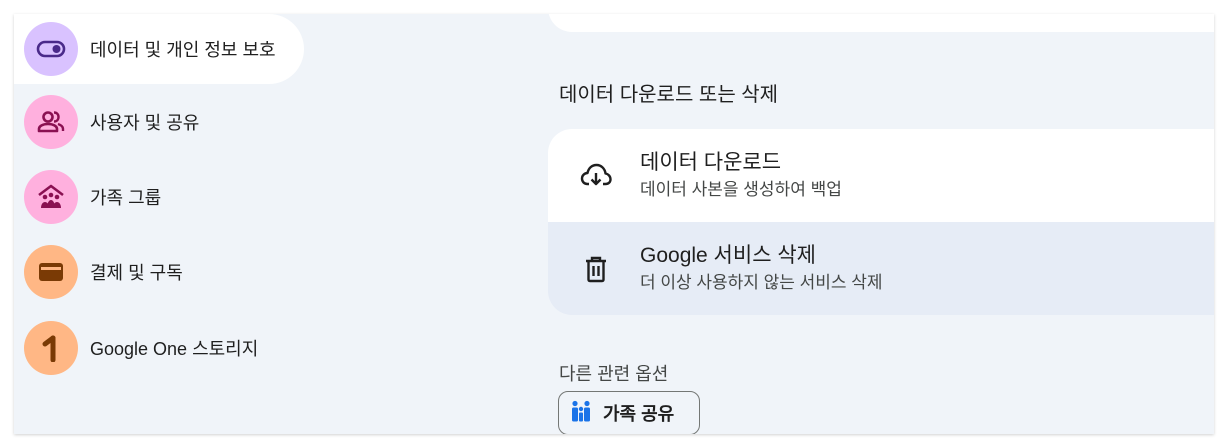  I want to click on section-title: 데이터 다운로드 또는 삭제, so click(669, 95).